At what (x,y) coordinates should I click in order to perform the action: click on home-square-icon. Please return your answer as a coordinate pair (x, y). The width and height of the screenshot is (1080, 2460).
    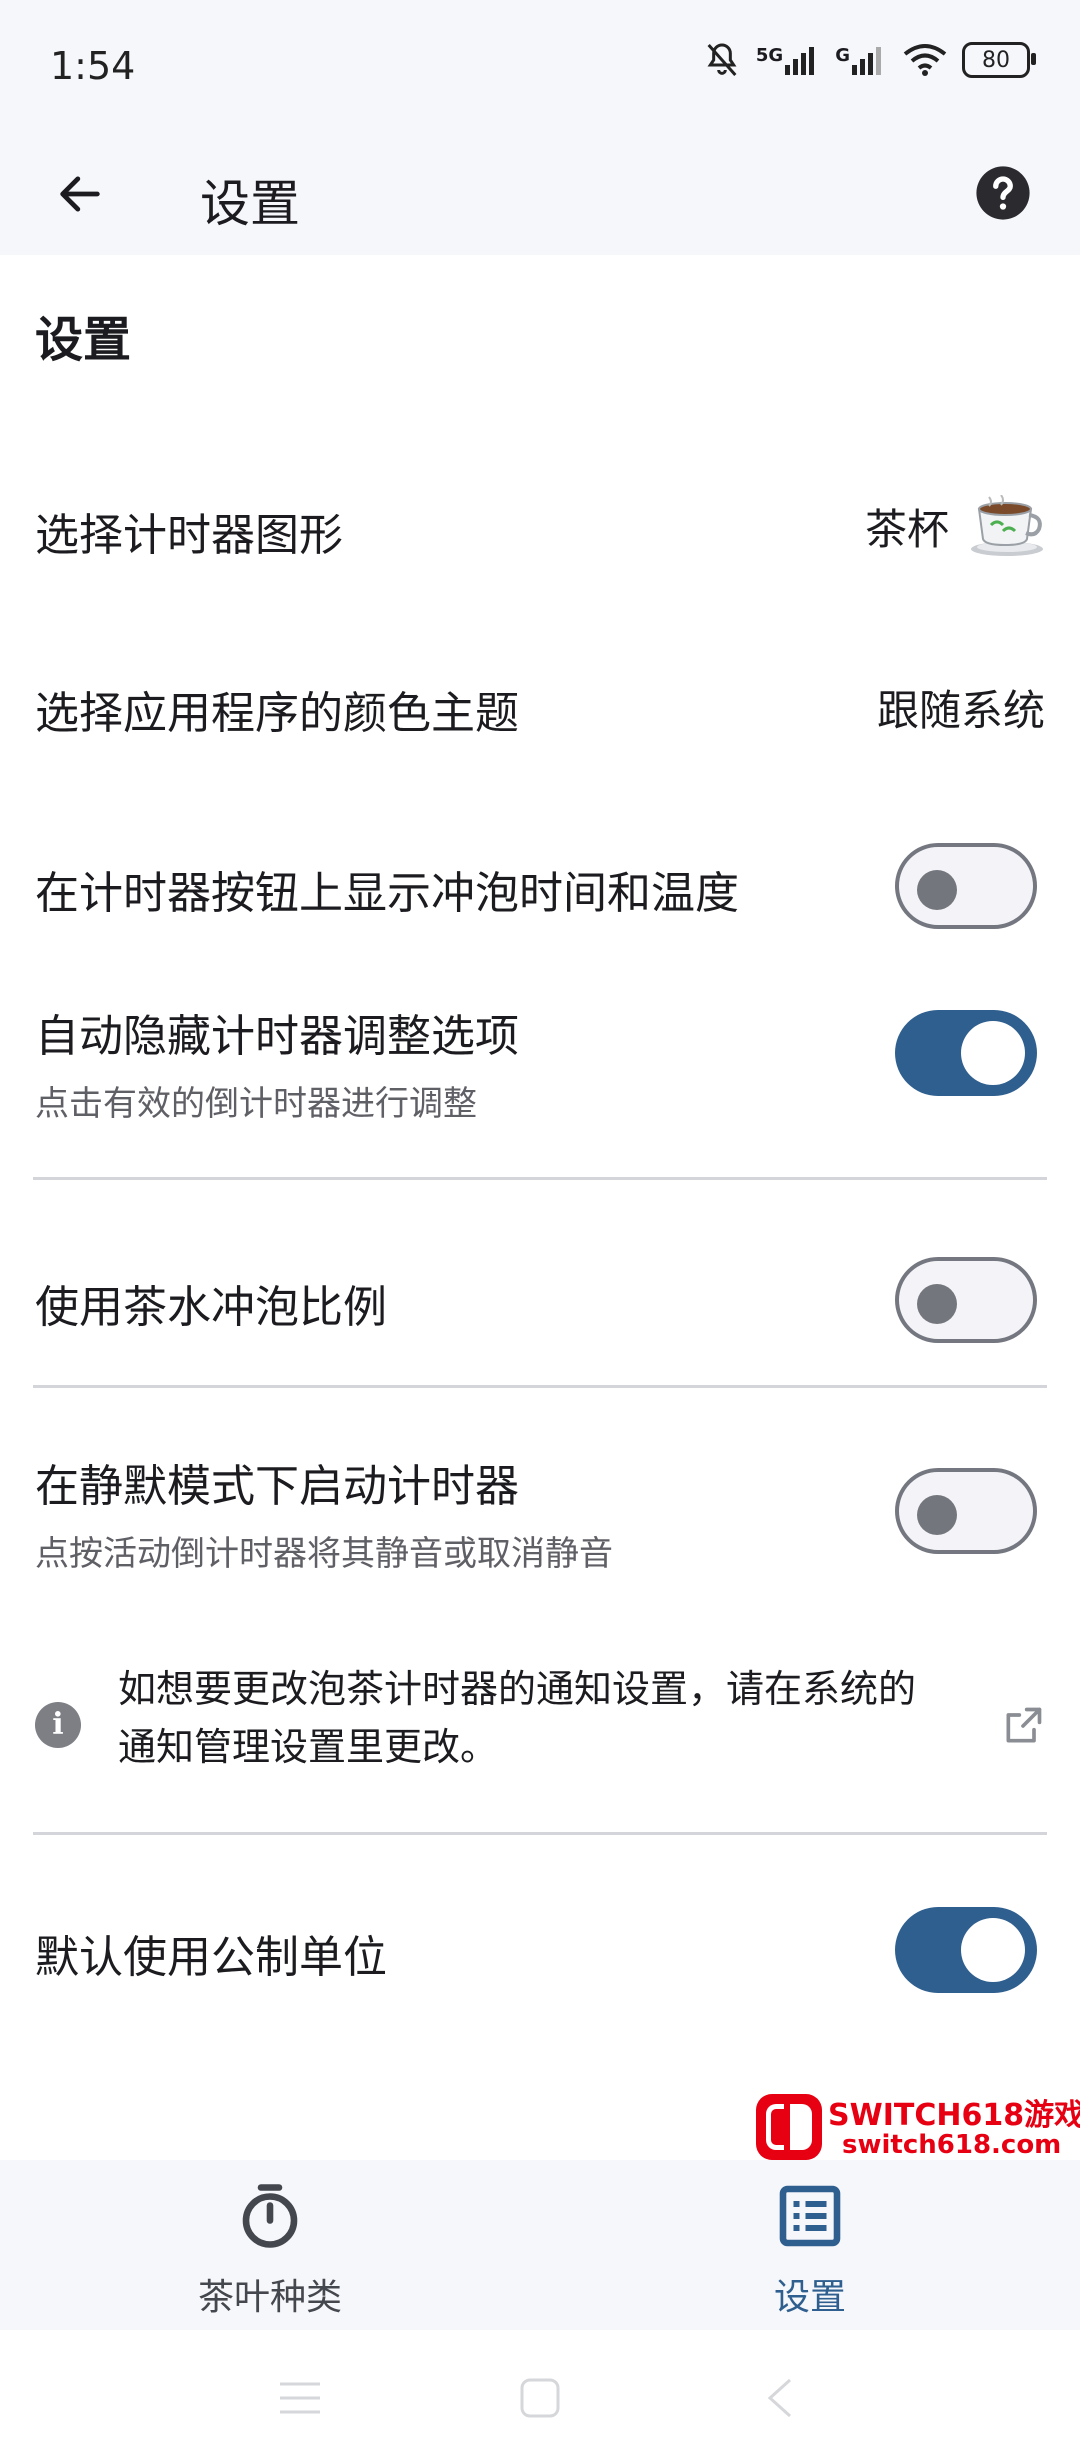
    Looking at the image, I should click on (540, 2398).